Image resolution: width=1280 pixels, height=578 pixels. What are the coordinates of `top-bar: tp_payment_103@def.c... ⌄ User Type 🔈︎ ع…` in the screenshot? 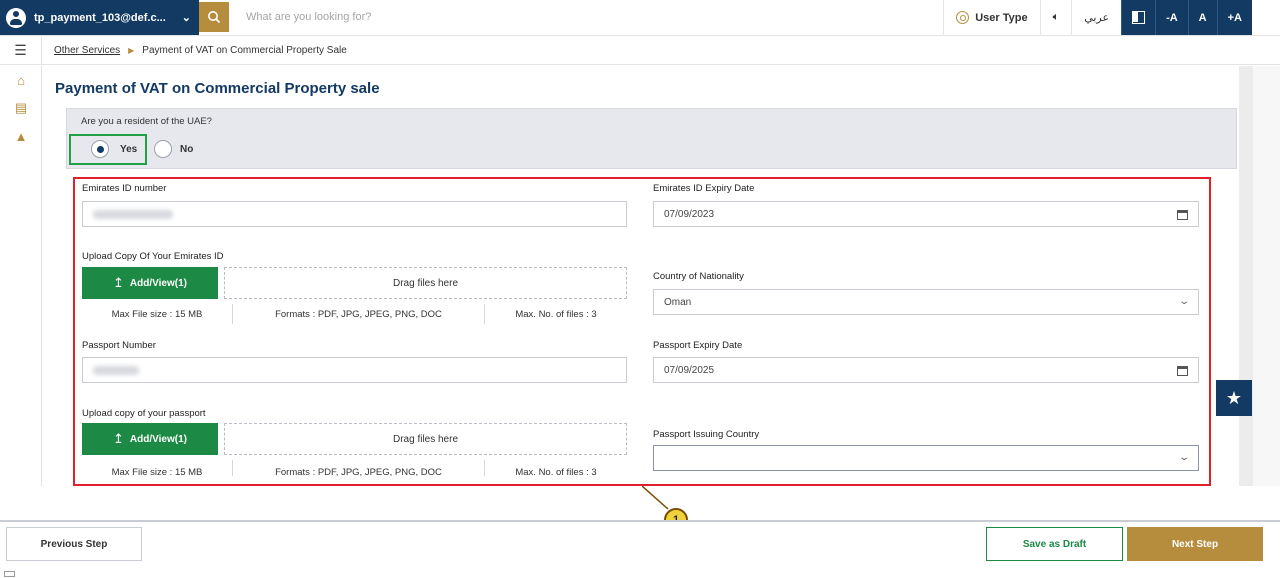 It's located at (640, 18).